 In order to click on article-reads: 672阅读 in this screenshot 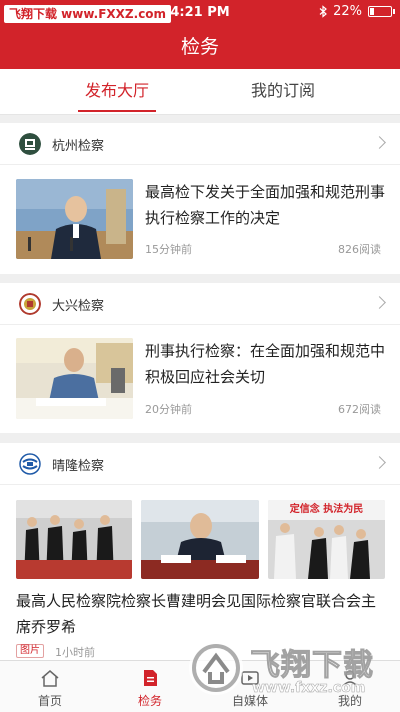, I will do `click(359, 409)`.